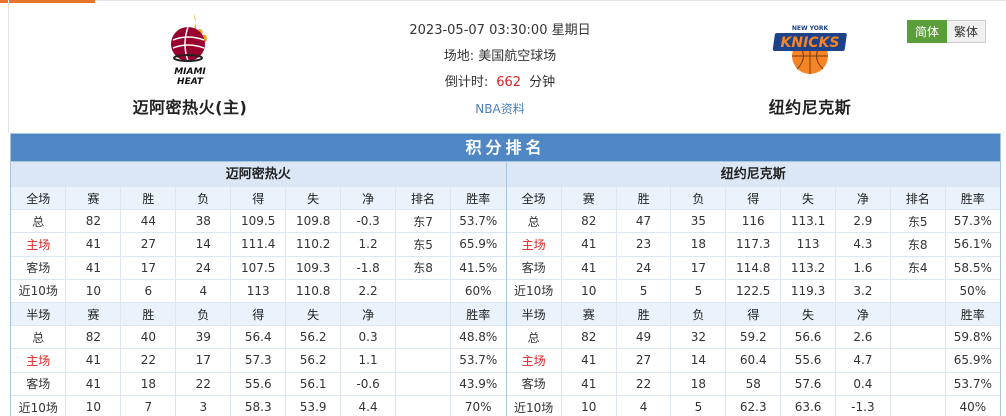 This screenshot has height=416, width=1006. Describe the element at coordinates (478, 290) in the screenshot. I see `table-cell: 60%` at that location.